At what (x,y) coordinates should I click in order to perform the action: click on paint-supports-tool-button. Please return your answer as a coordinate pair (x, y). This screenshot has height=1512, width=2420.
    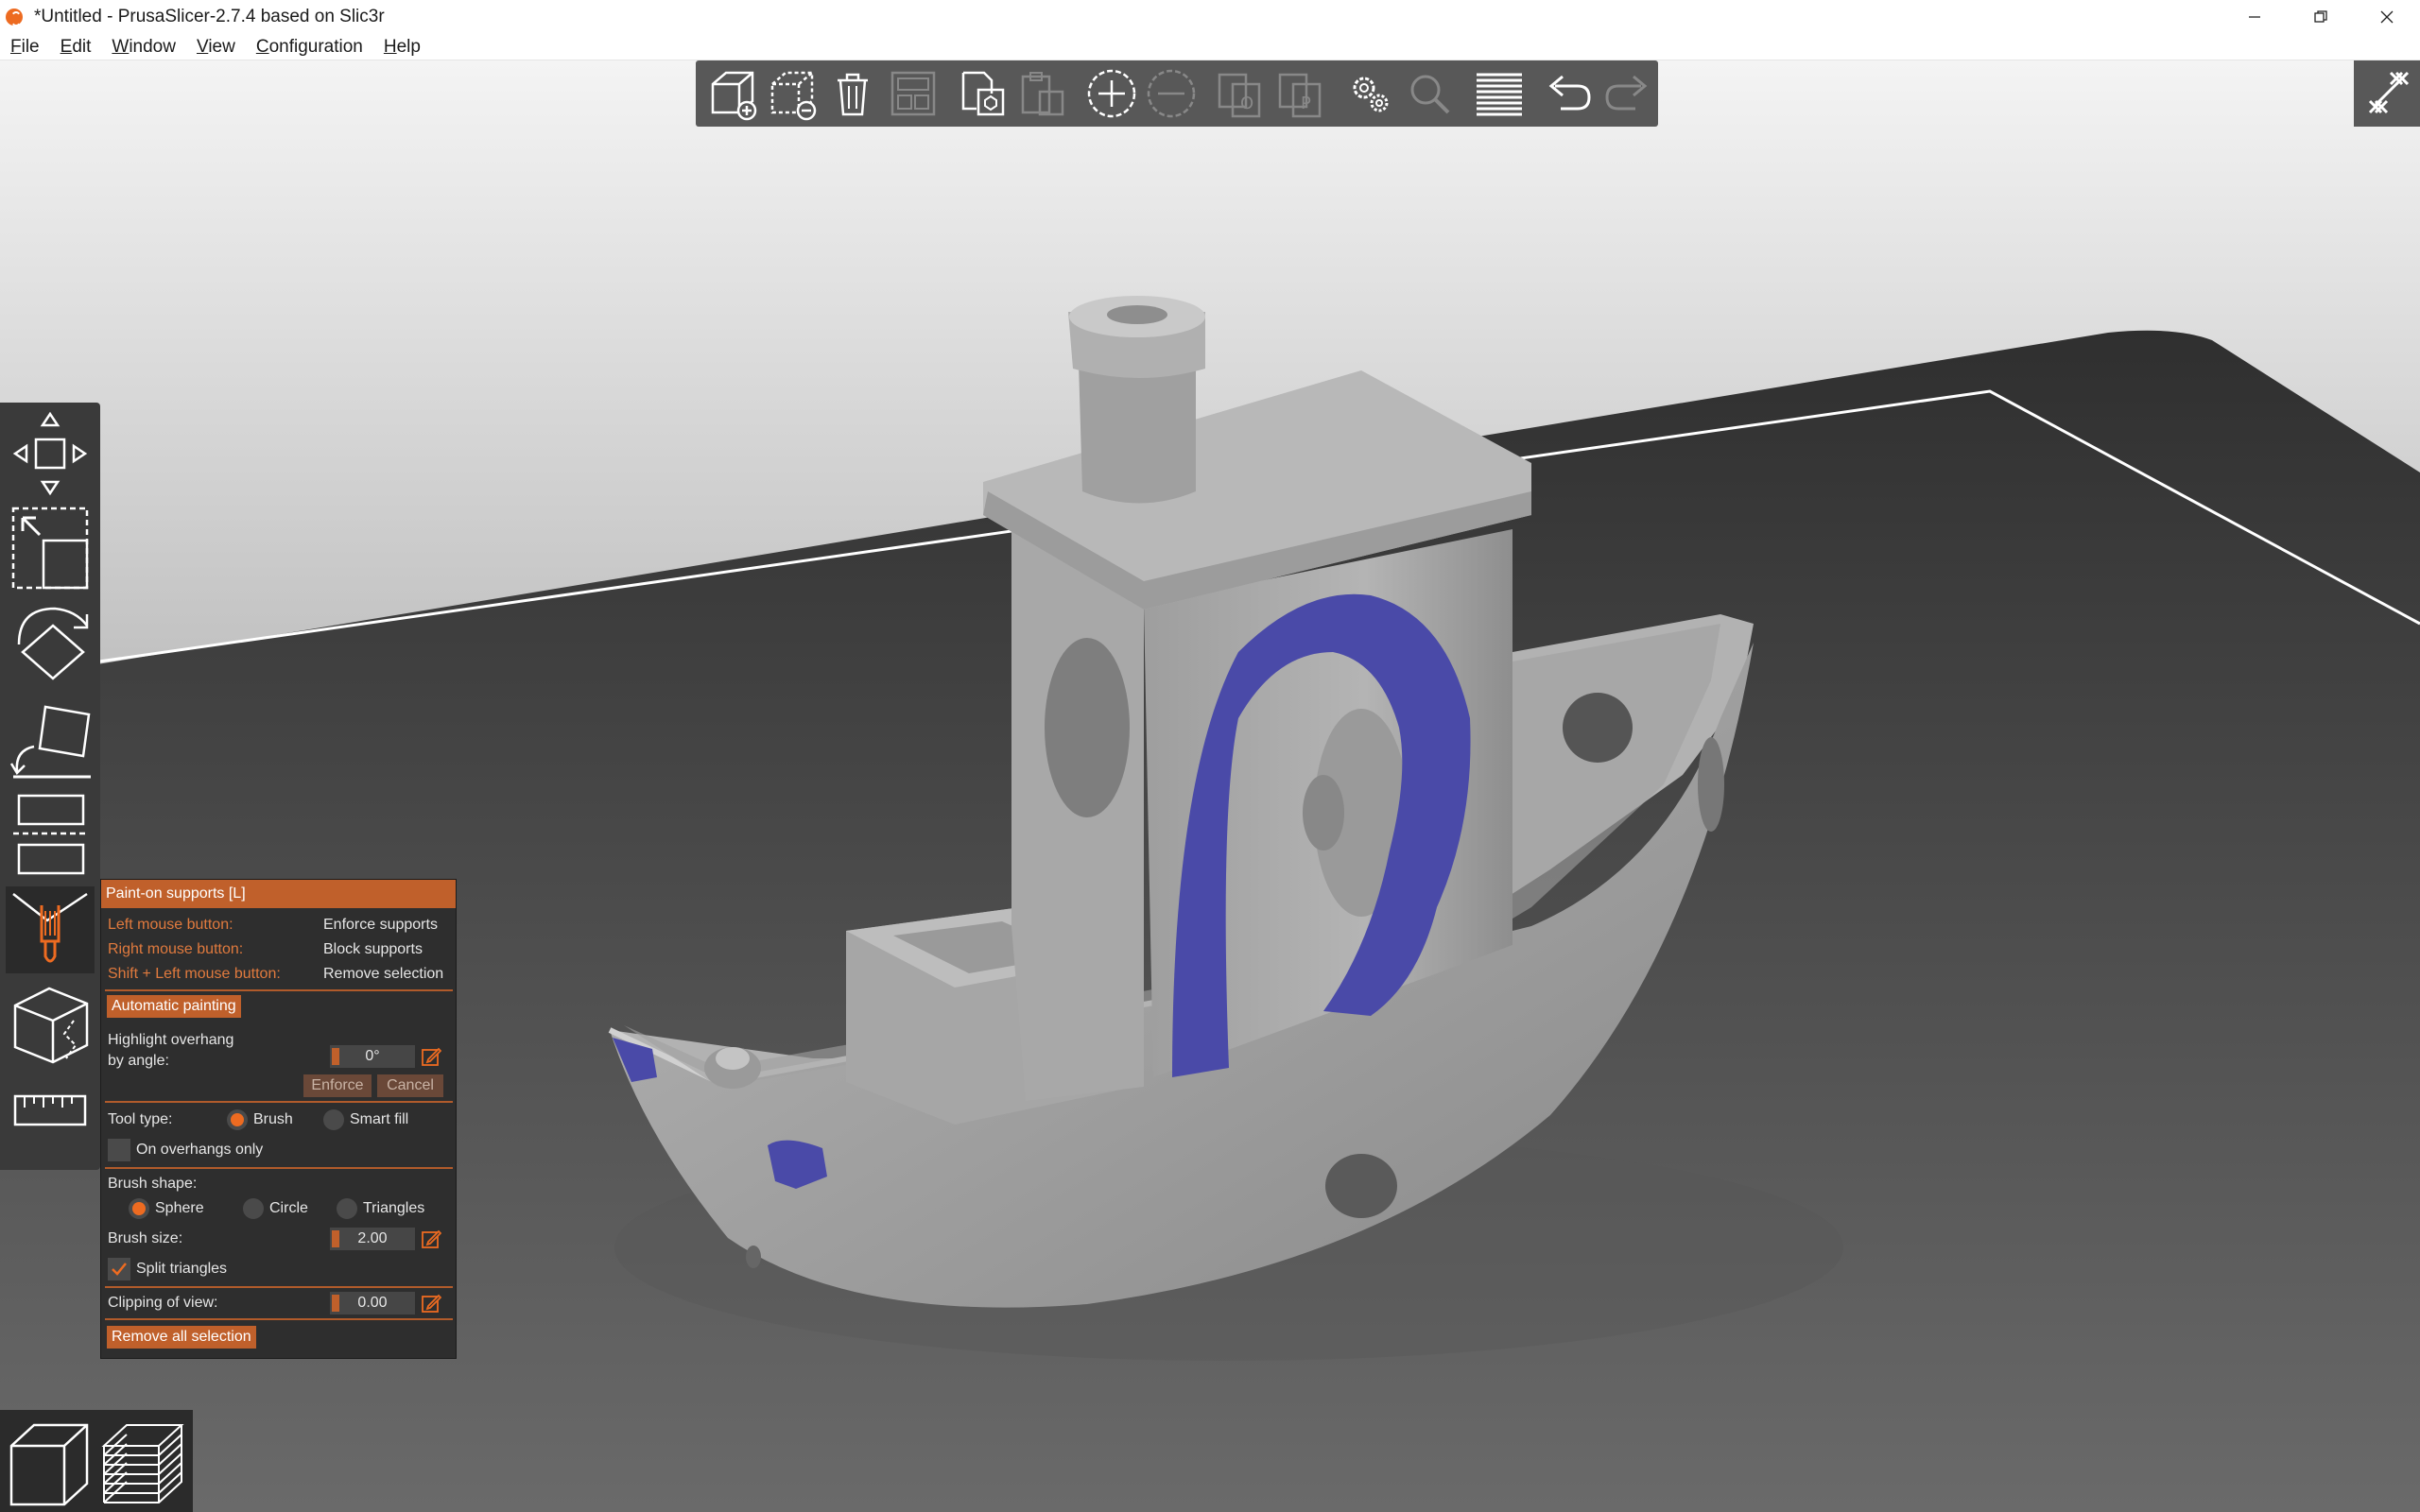
    Looking at the image, I should click on (50, 929).